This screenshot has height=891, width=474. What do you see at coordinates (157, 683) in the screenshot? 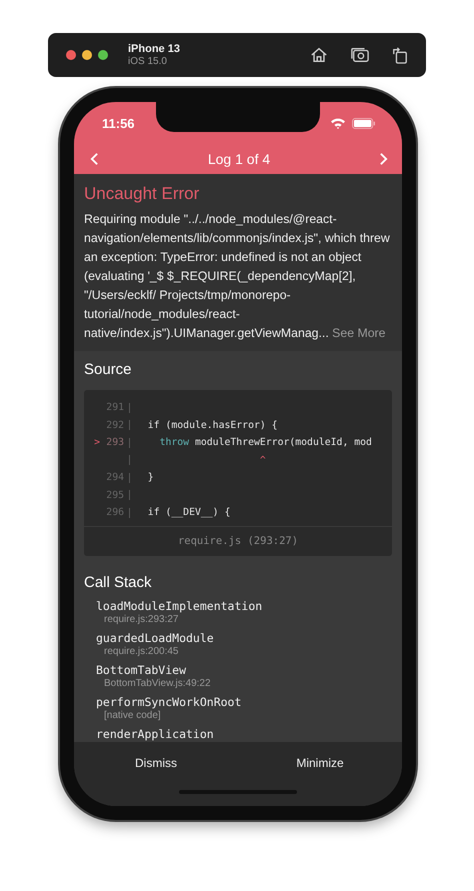
I see `frame-location: BottomTabView.js:49:22` at bounding box center [157, 683].